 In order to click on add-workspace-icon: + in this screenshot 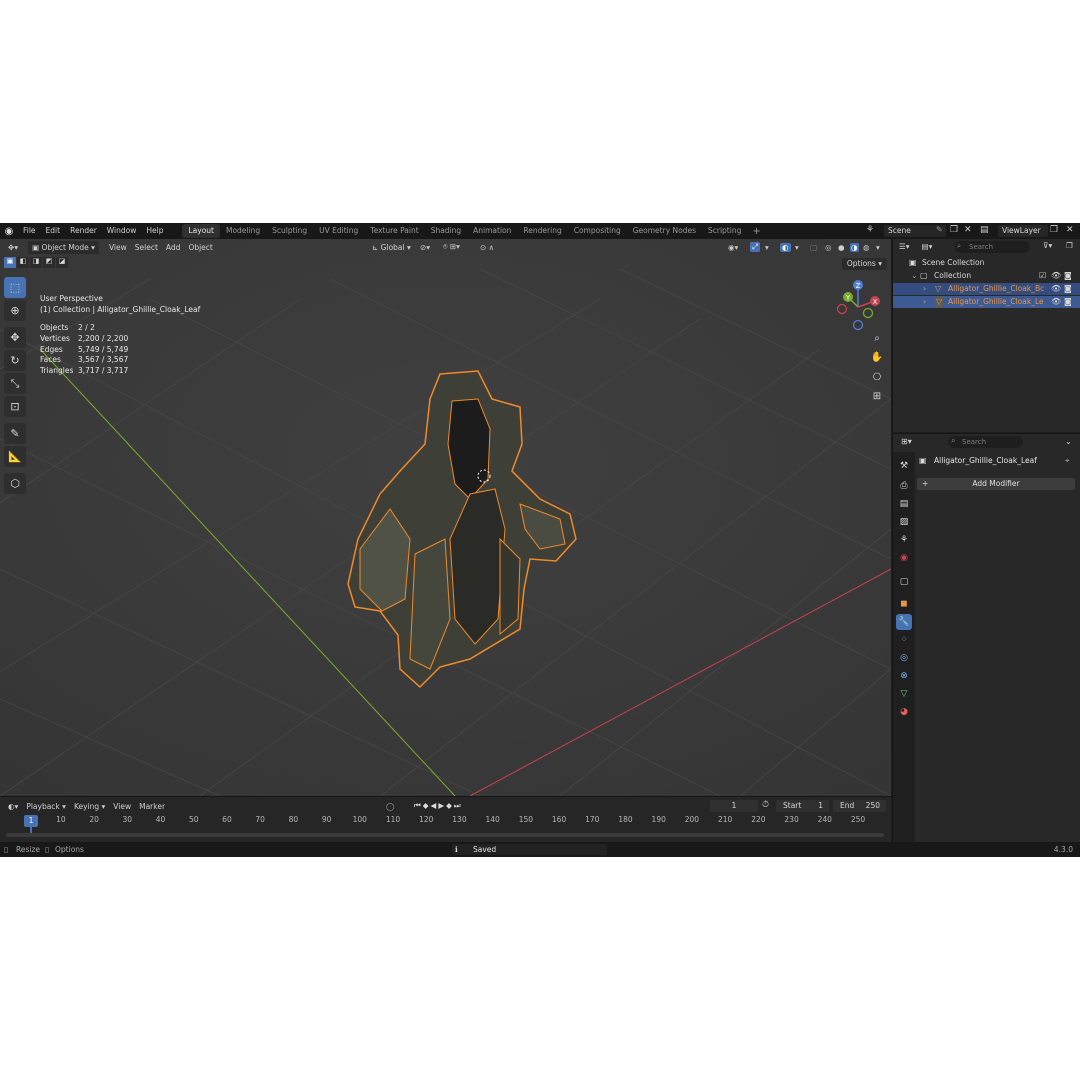, I will do `click(756, 231)`.